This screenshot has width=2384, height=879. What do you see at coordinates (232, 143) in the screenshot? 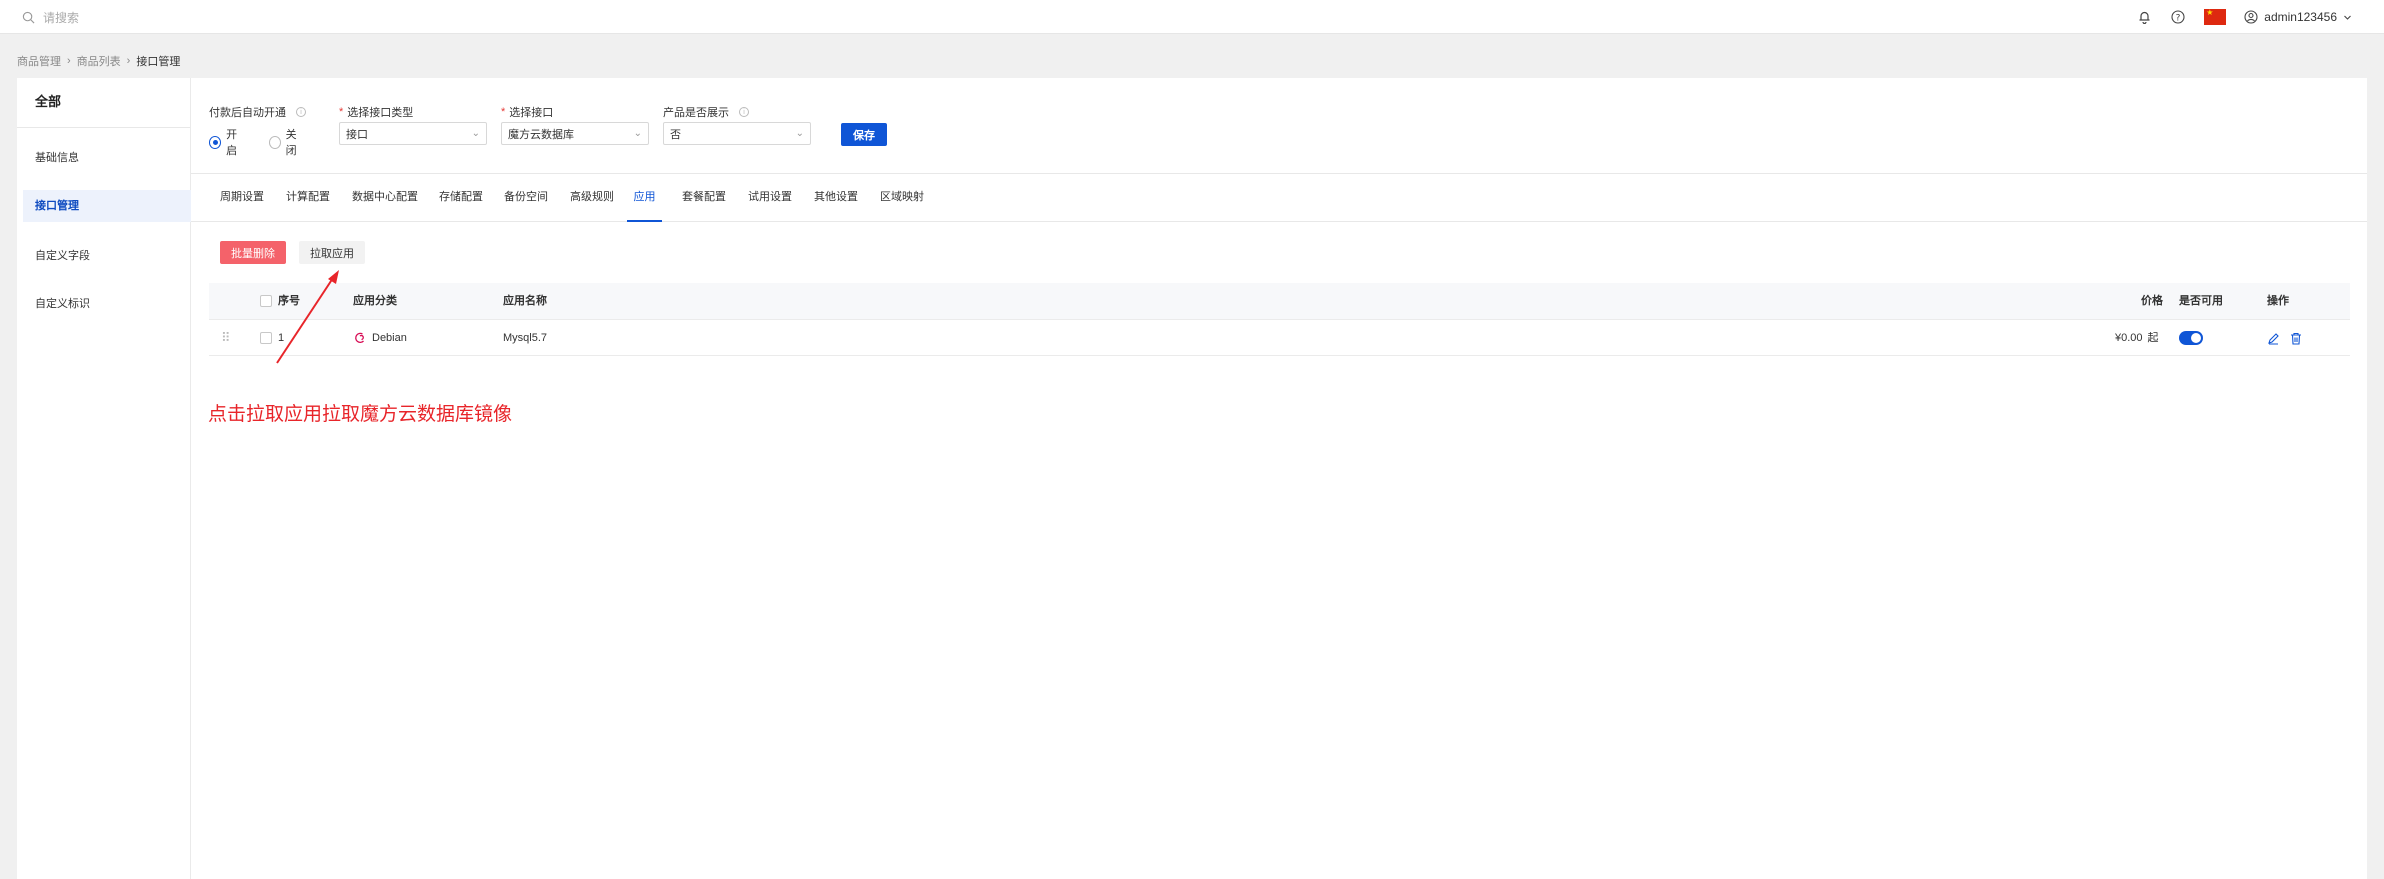
I see `radio-on-label: 开启` at bounding box center [232, 143].